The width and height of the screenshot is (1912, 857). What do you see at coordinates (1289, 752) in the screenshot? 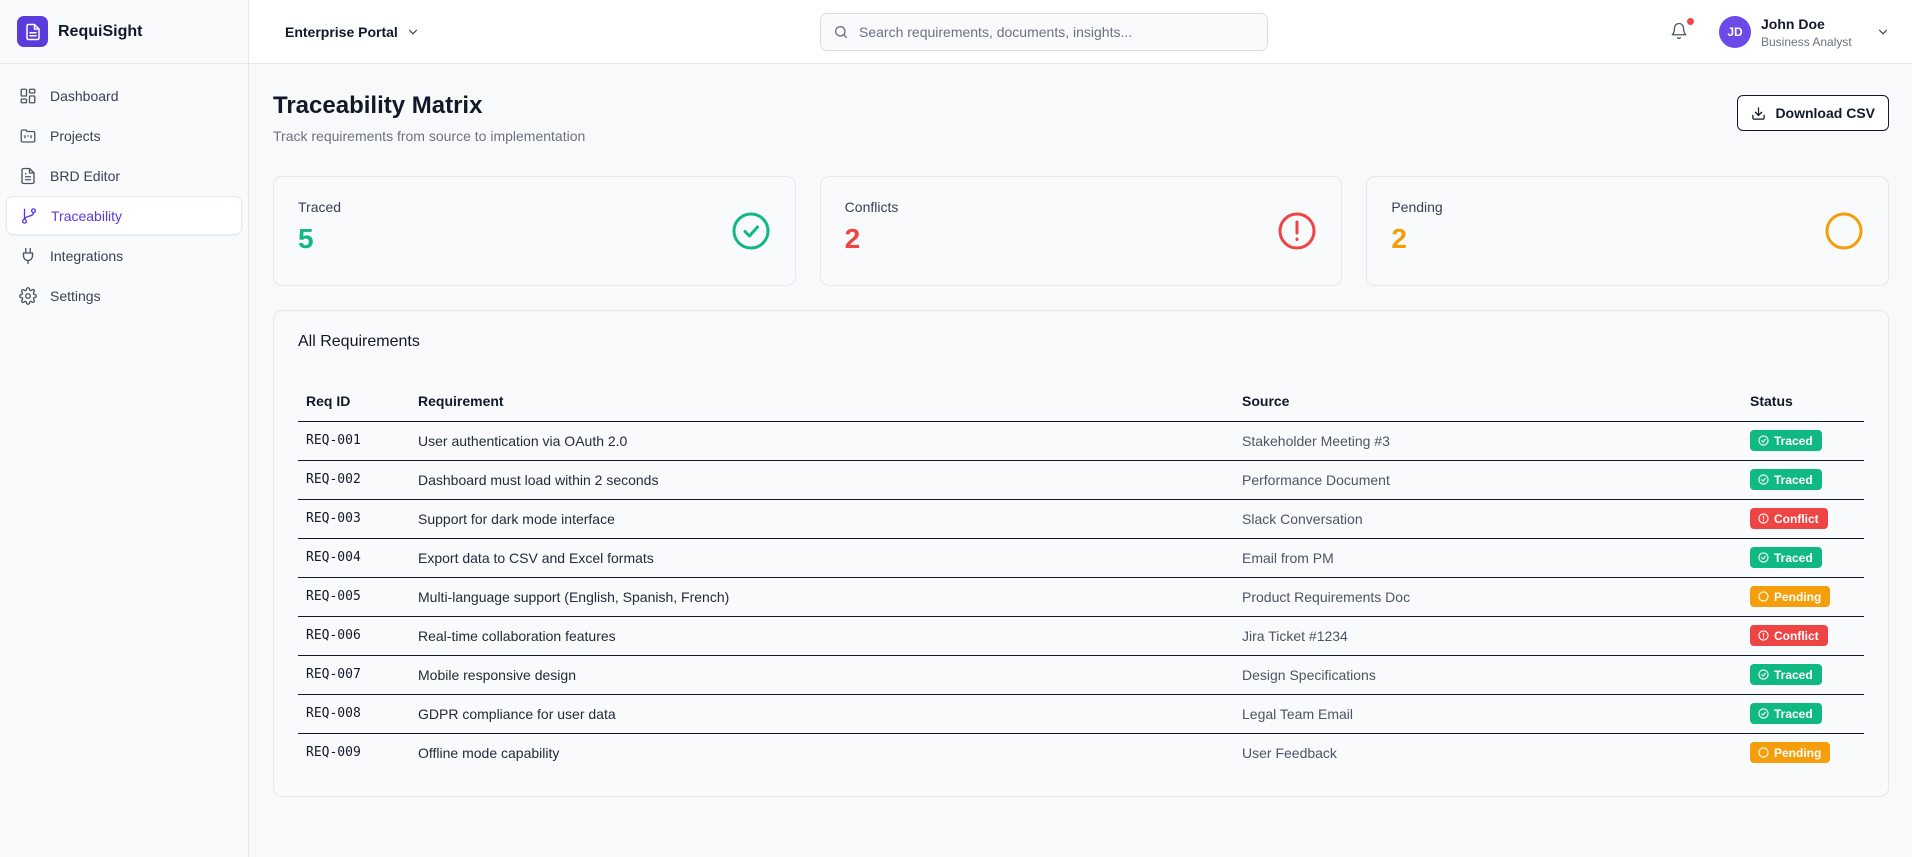
I see `cell-source: User Feedback` at bounding box center [1289, 752].